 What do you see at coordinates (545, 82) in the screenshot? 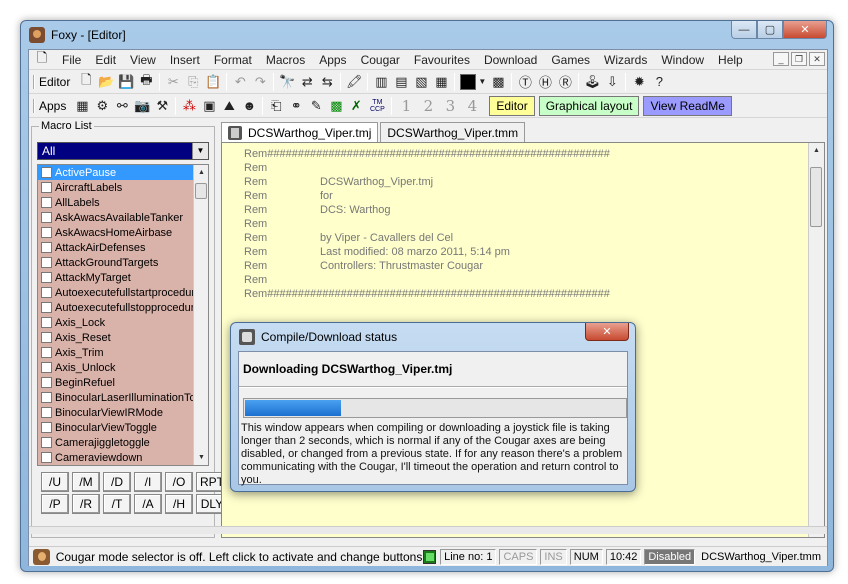
I see `h-circle-icon: Ⓗ` at bounding box center [545, 82].